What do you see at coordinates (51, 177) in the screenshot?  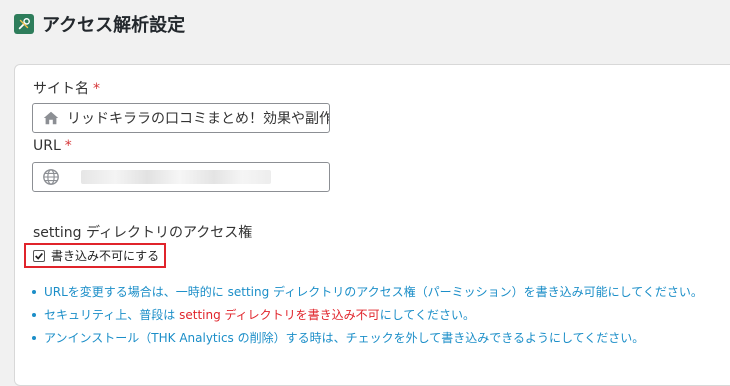 I see `globe-icon` at bounding box center [51, 177].